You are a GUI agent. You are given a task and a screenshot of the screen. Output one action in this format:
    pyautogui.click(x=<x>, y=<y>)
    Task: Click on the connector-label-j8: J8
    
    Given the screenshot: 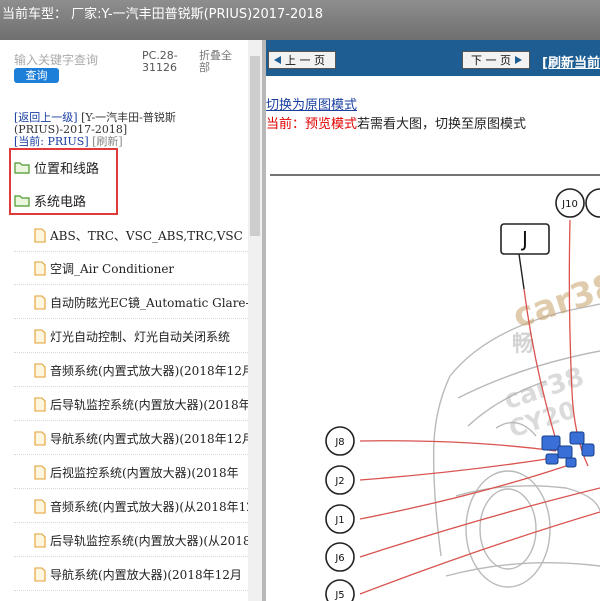 What is the action you would take?
    pyautogui.click(x=339, y=442)
    